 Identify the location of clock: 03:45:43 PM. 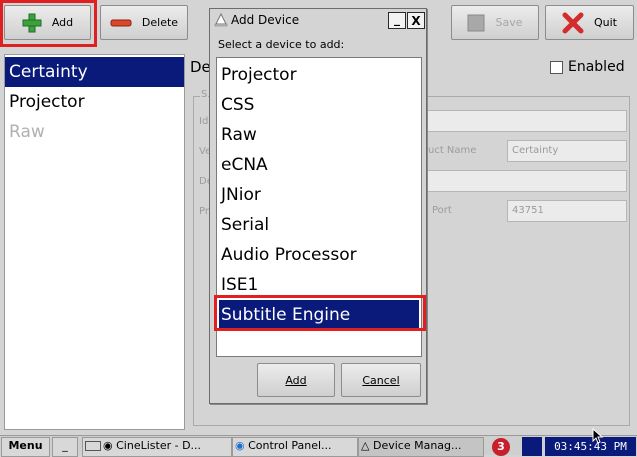
(590, 446).